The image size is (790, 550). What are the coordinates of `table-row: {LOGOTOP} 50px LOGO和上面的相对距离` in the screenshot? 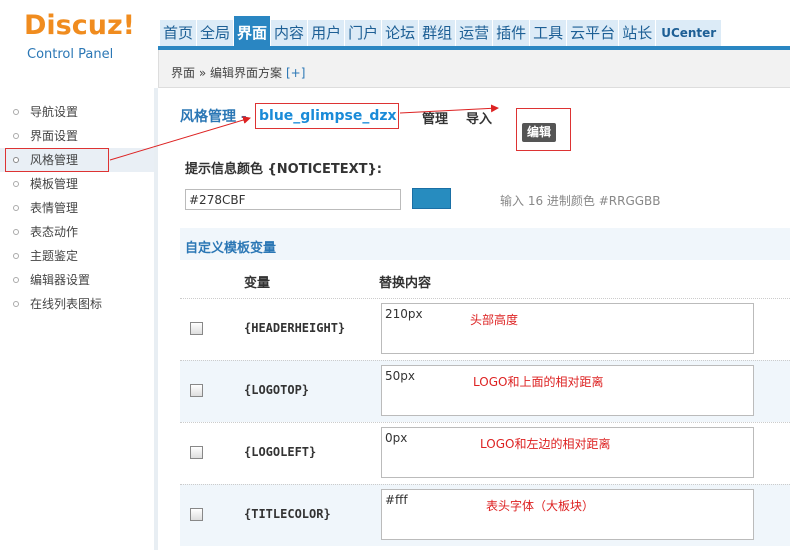 It's located at (485, 391).